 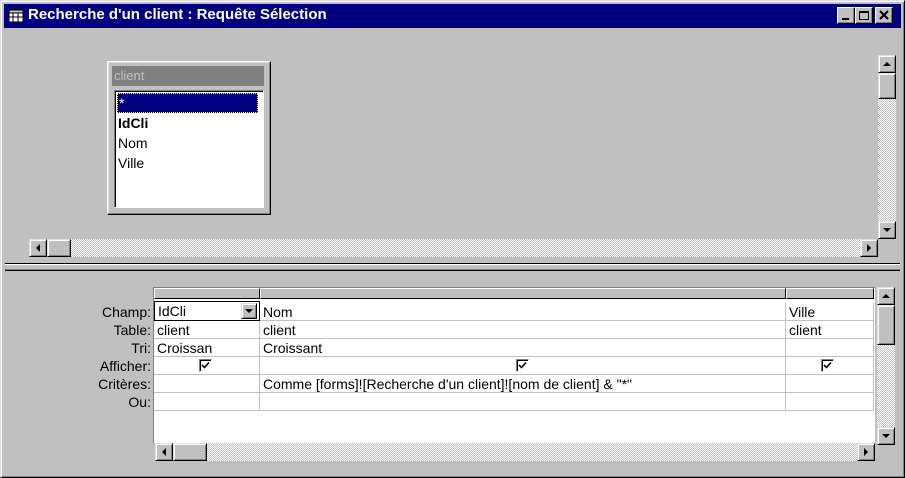 I want to click on row-label-table: Table:, so click(x=132, y=330).